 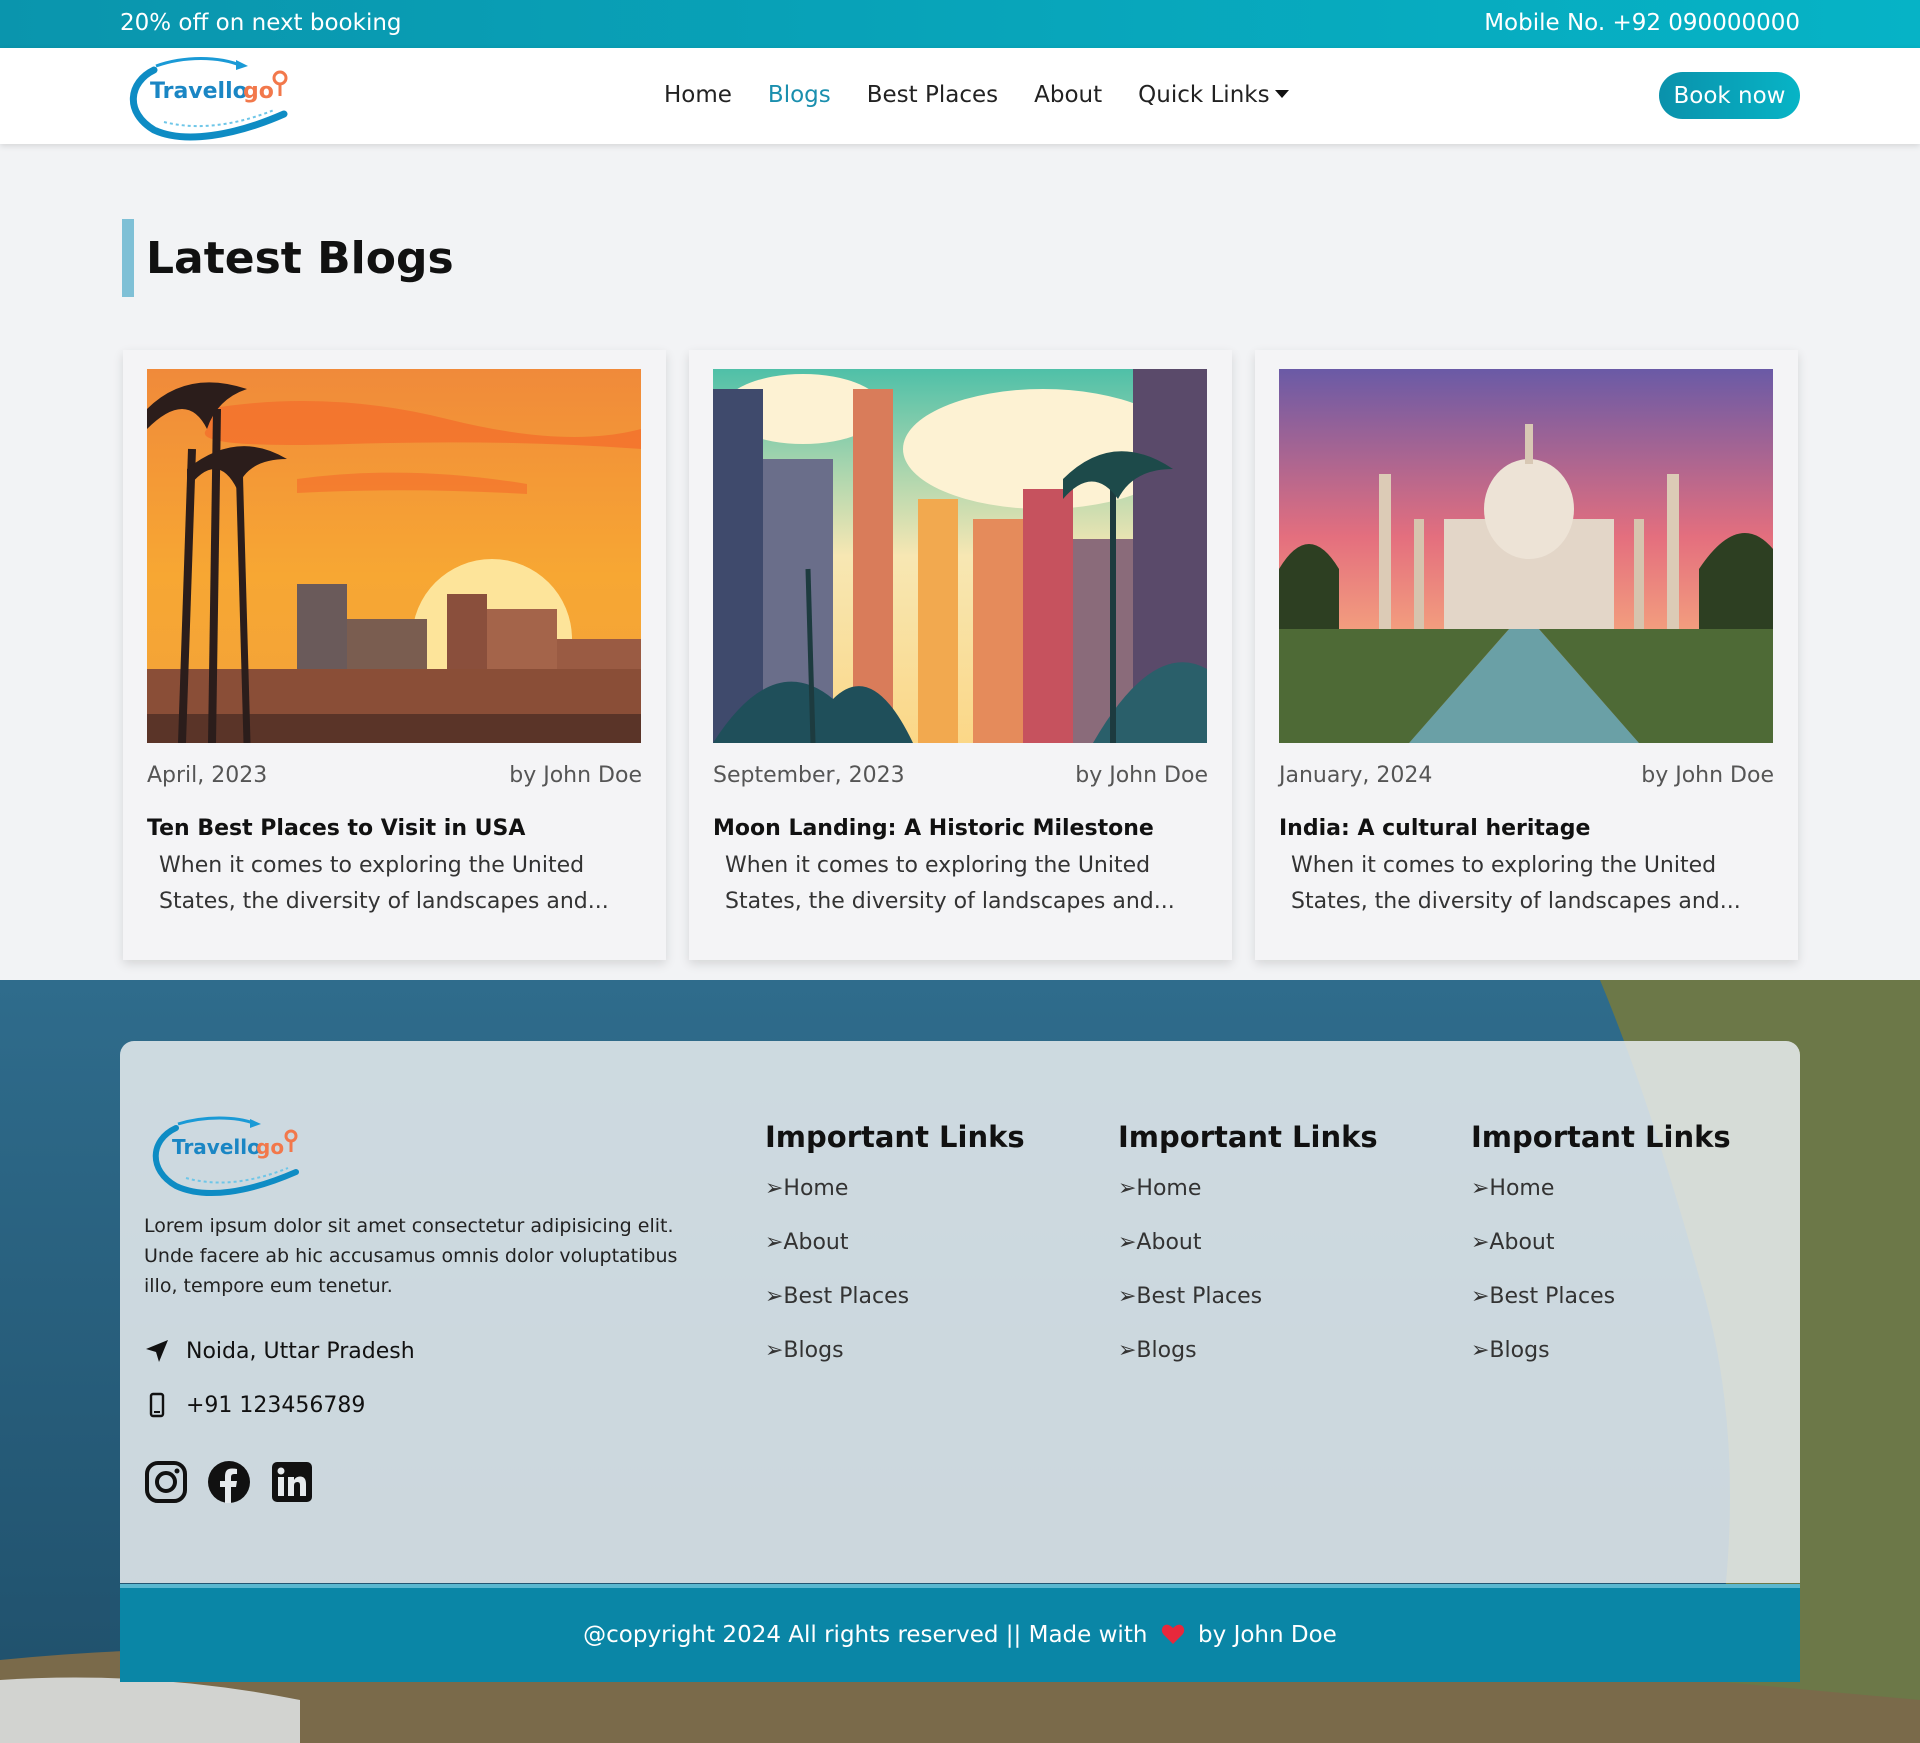 I want to click on caret-down-icon, so click(x=1281, y=93).